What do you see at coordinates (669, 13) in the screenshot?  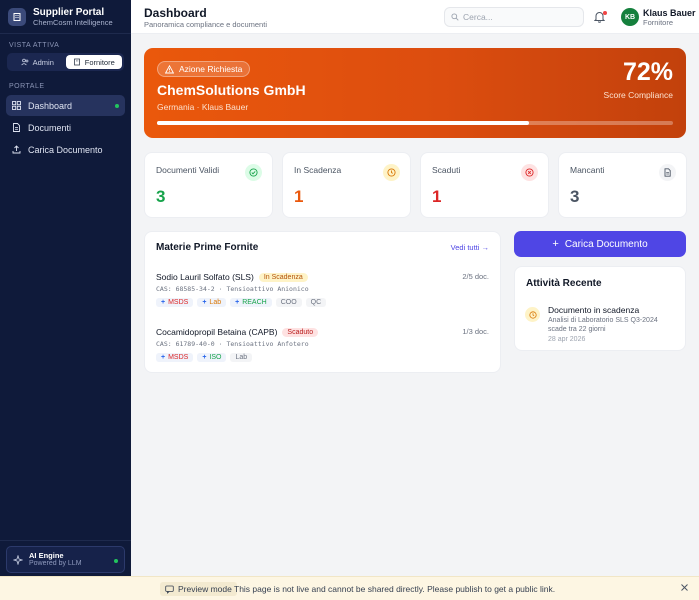 I see `user-name: Klaus Bauer` at bounding box center [669, 13].